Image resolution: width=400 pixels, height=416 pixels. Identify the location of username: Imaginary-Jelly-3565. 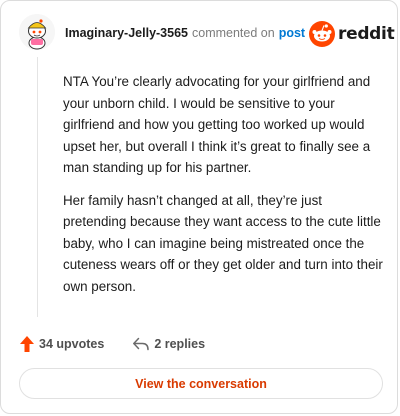
(126, 33).